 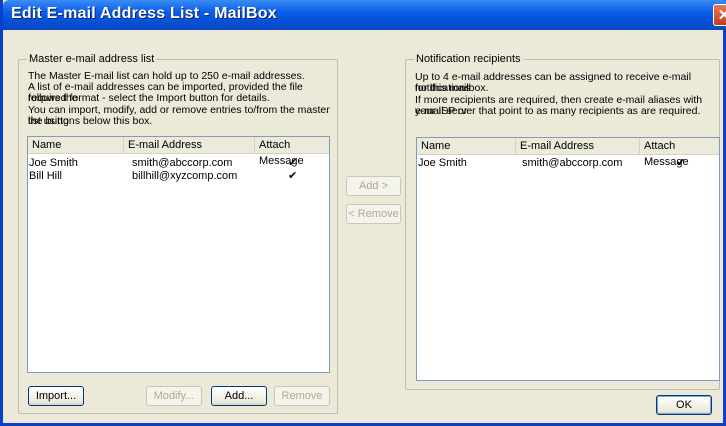 I want to click on master-list-header: Name E-mail Address Attach Message, so click(x=178, y=152).